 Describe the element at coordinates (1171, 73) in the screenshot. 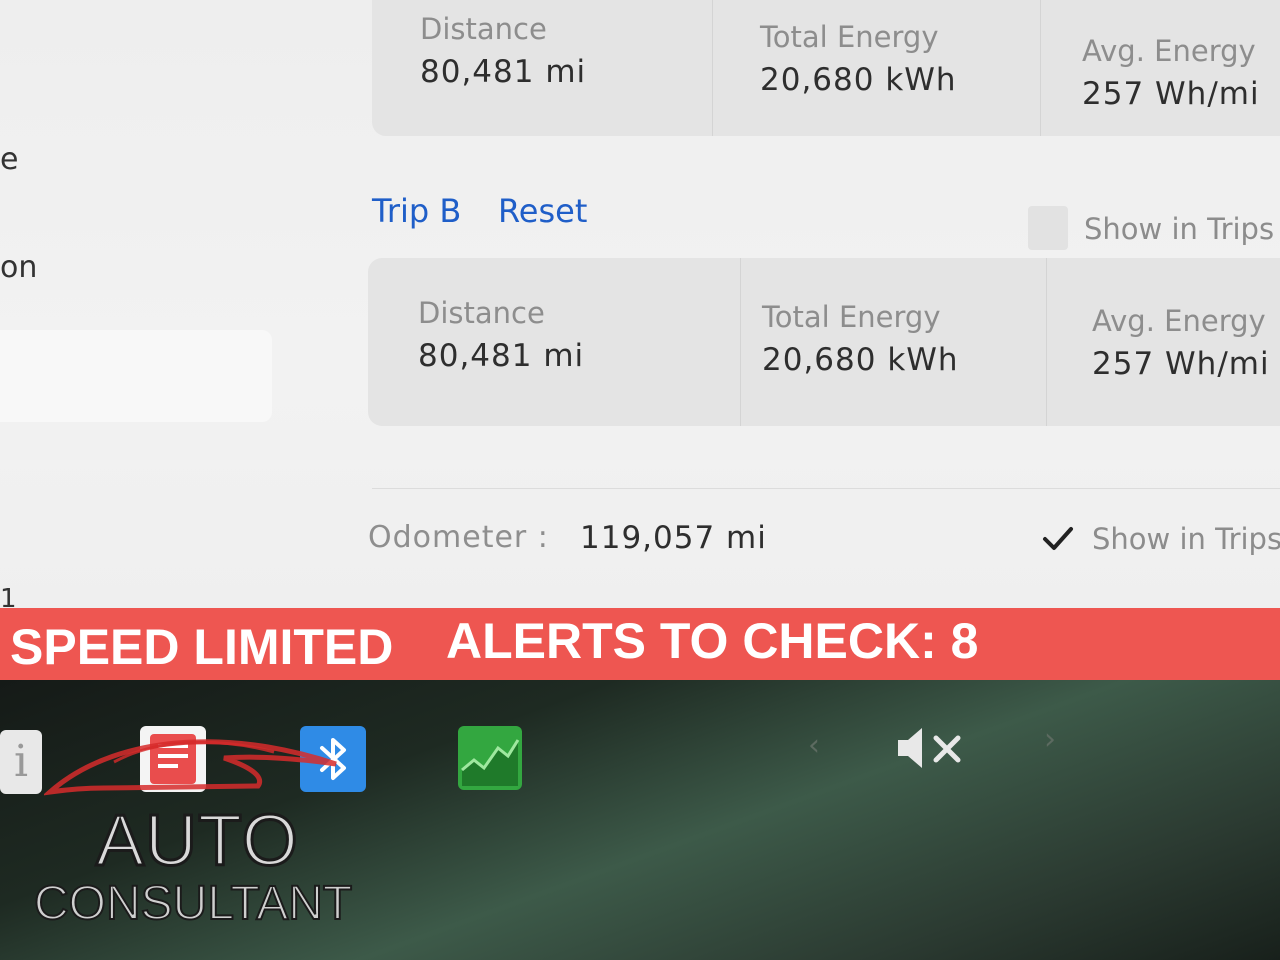

I see `trip-a-avg-energy: Avg. Energy 257 Wh/mi` at that location.